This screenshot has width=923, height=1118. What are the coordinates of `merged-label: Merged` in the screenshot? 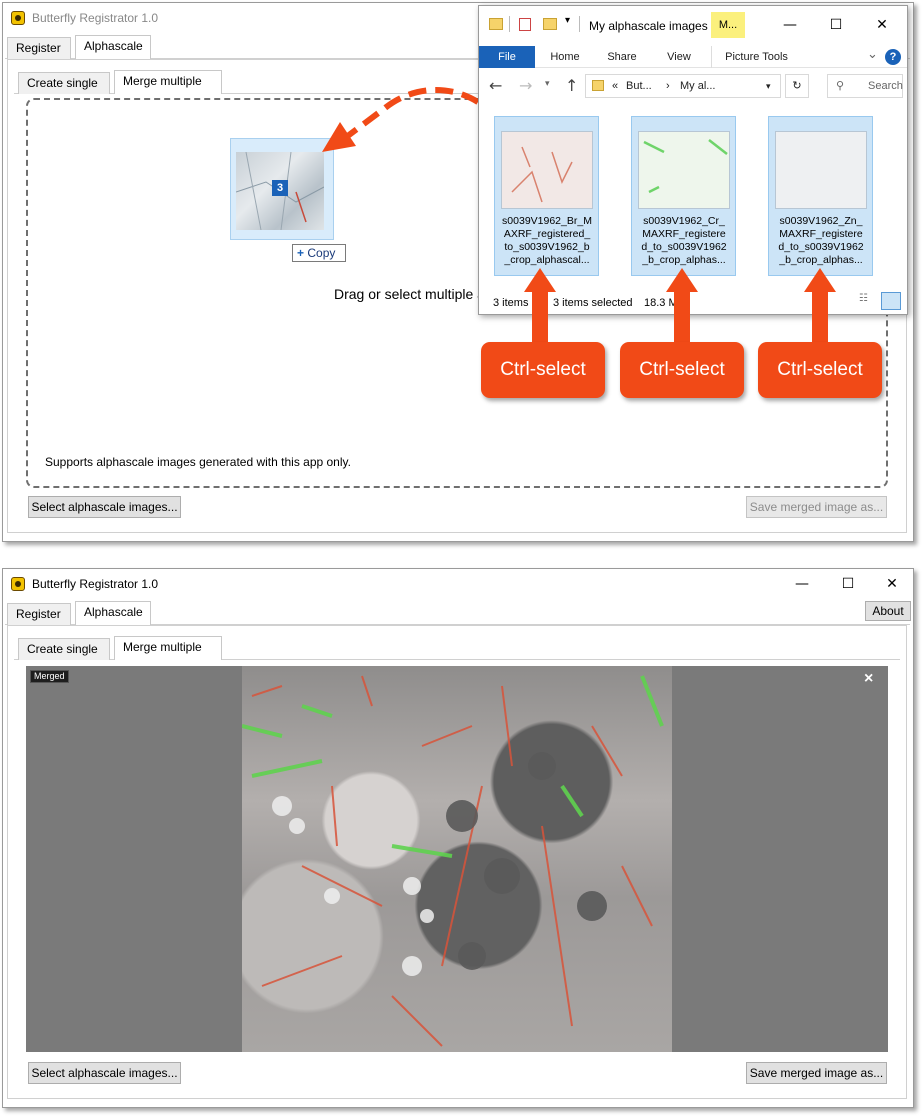 It's located at (49, 676).